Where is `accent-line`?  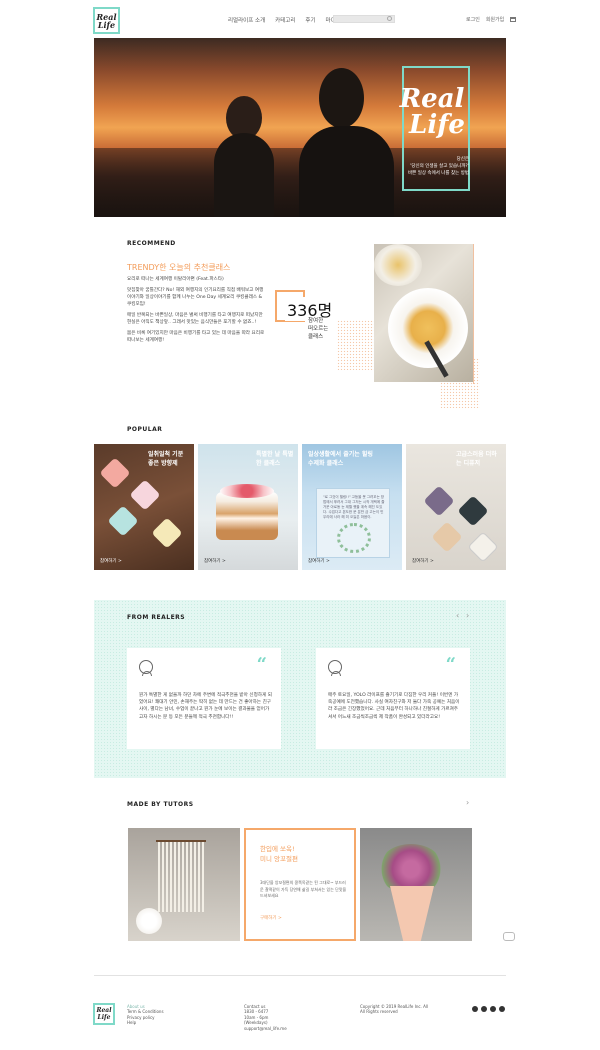
accent-line is located at coordinates (473, 314).